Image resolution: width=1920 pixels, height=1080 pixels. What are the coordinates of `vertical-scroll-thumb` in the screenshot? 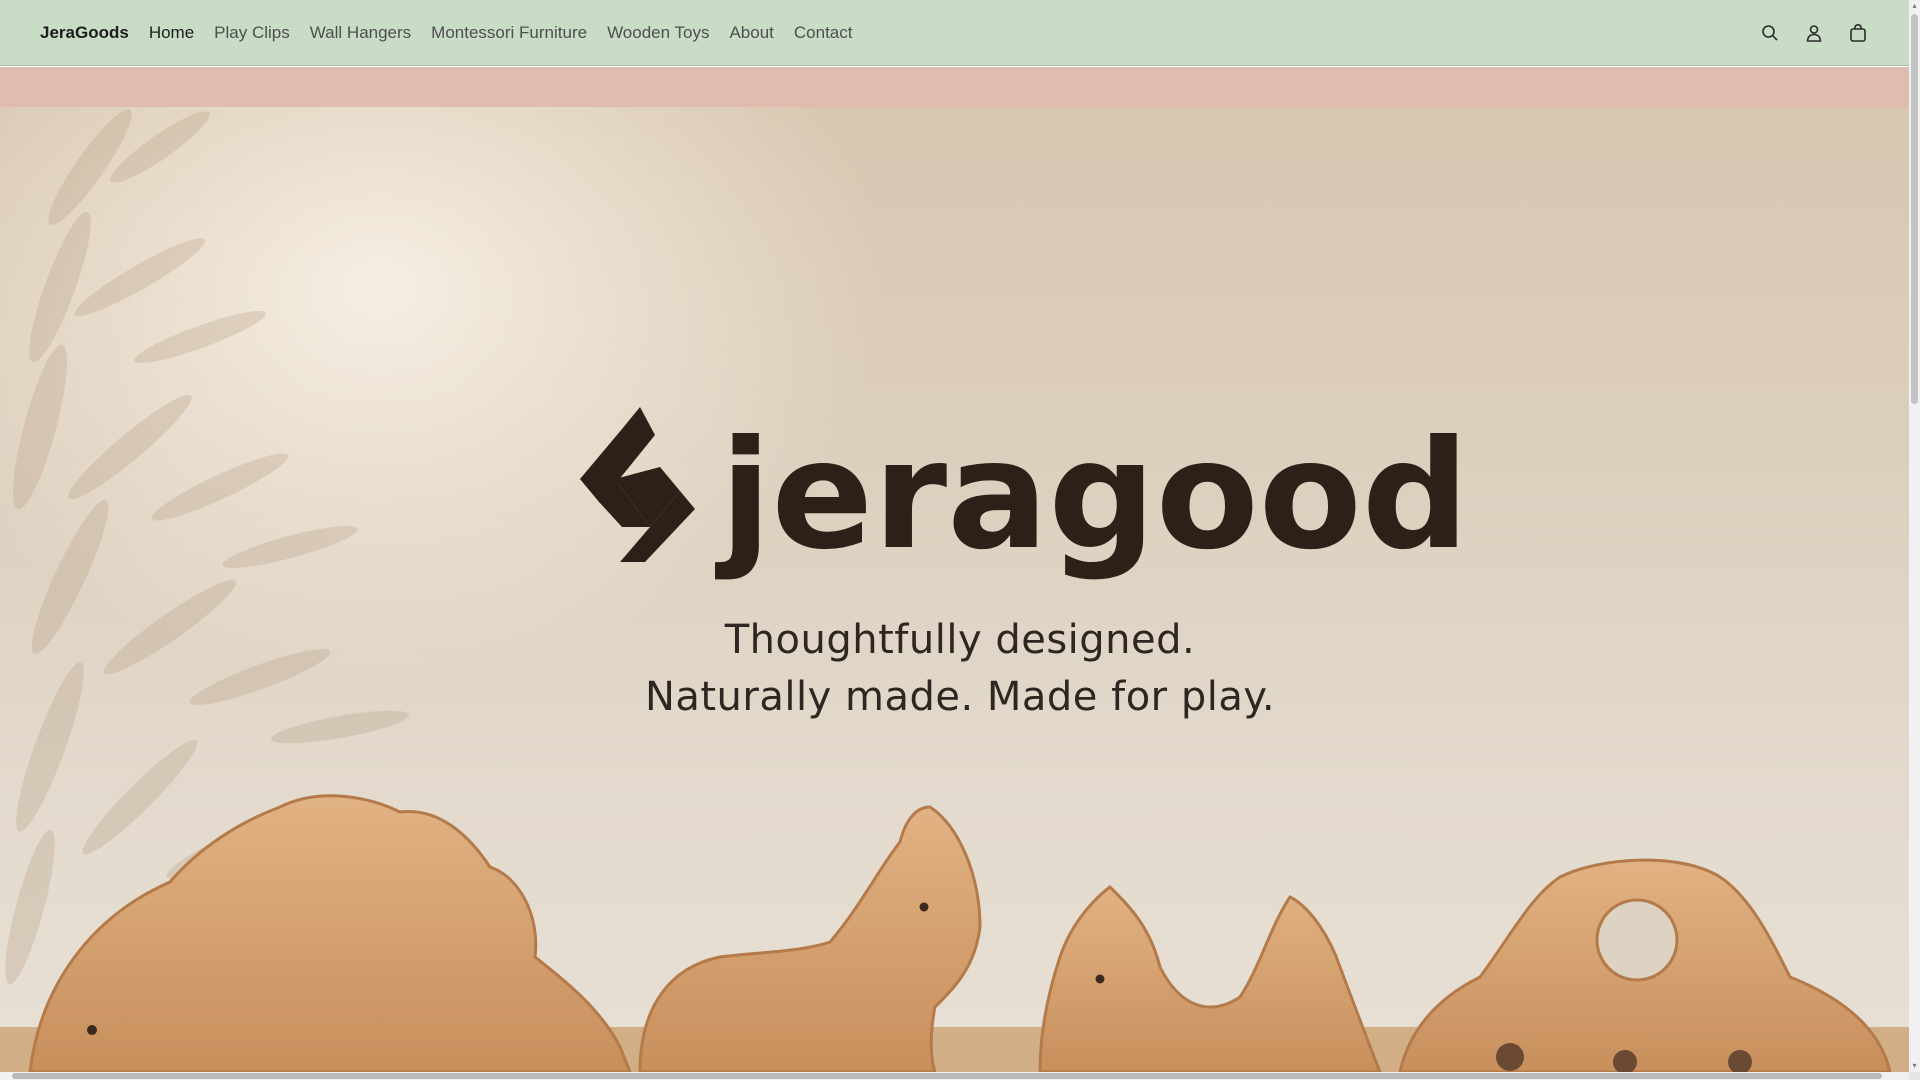 It's located at (1914, 209).